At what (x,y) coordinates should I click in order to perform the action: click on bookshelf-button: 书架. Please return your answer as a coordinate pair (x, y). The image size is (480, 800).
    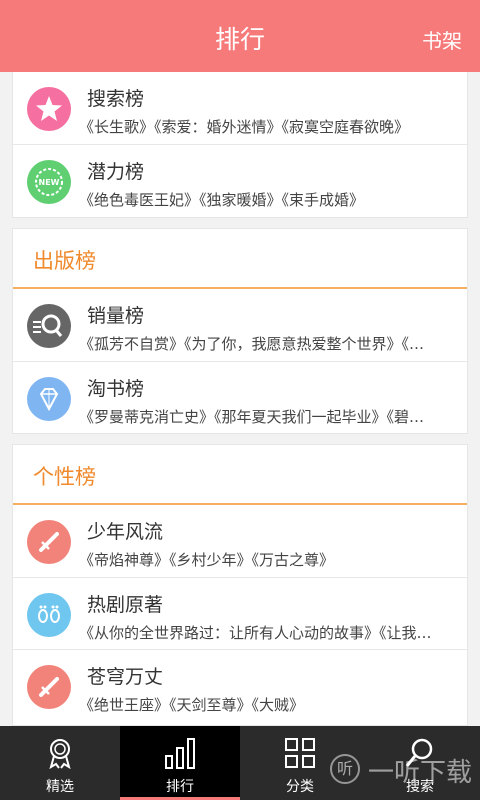
    Looking at the image, I should click on (442, 39).